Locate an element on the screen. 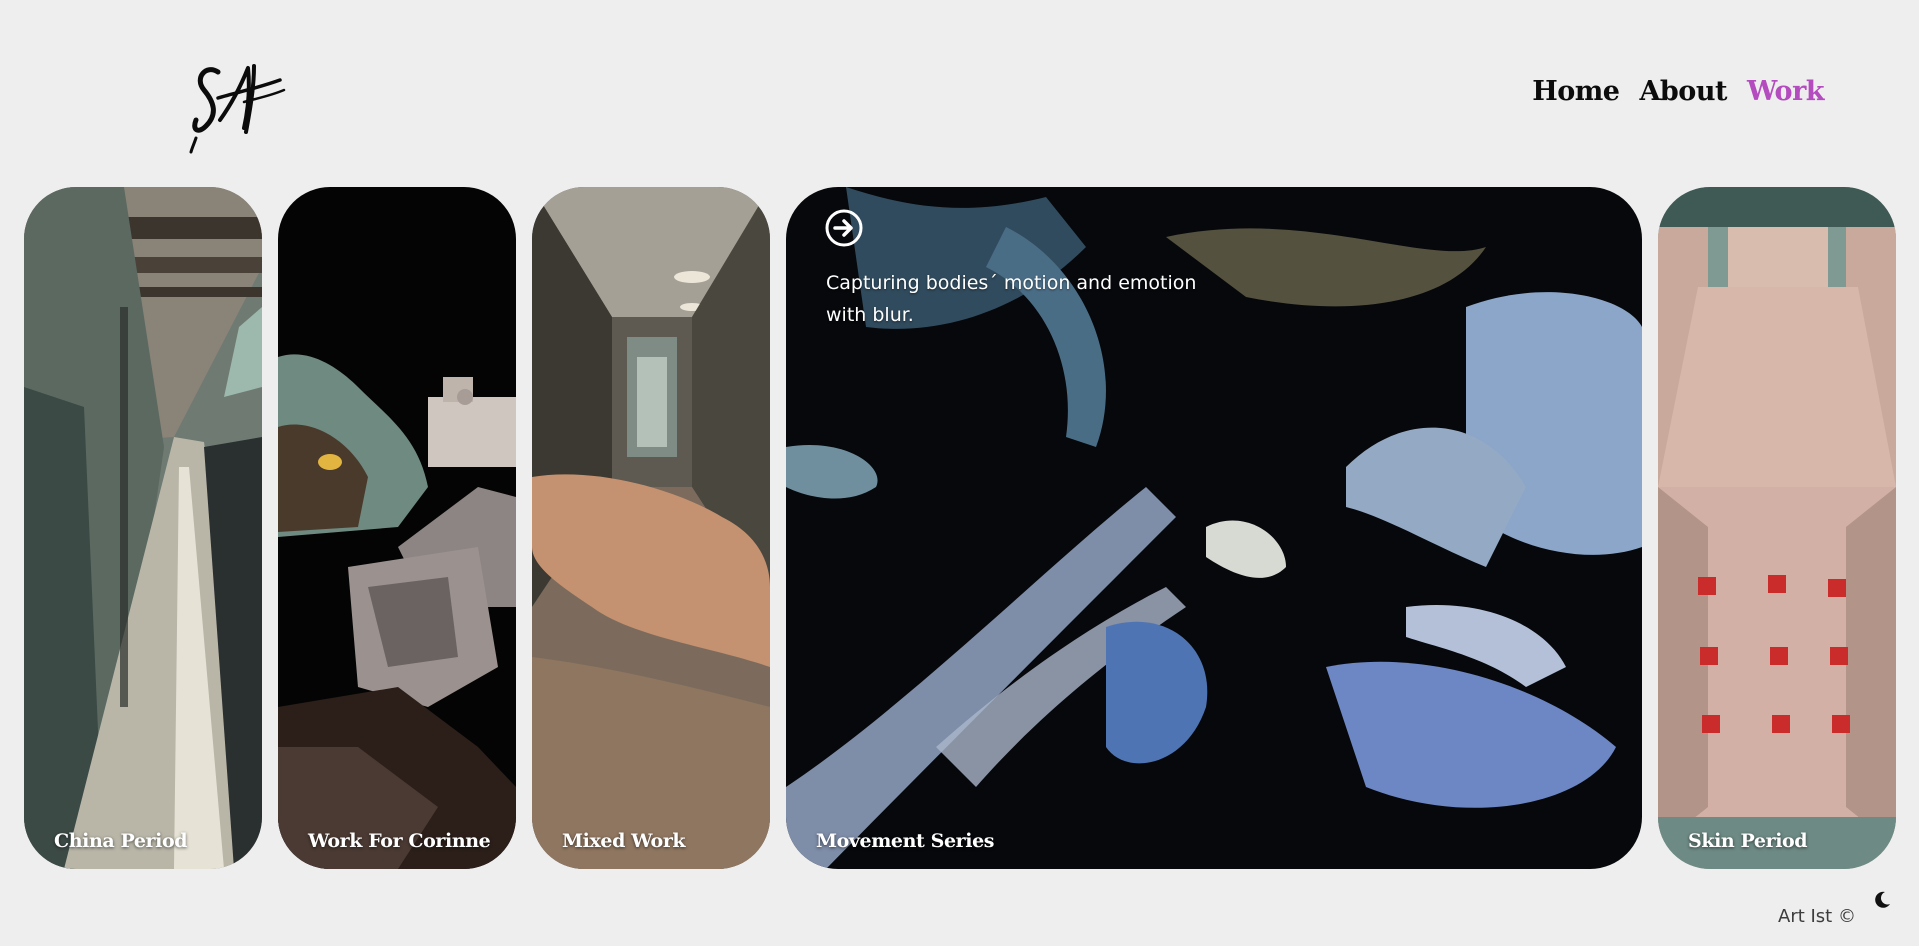 The image size is (1919, 946). main-nav: Home About Work is located at coordinates (1678, 92).